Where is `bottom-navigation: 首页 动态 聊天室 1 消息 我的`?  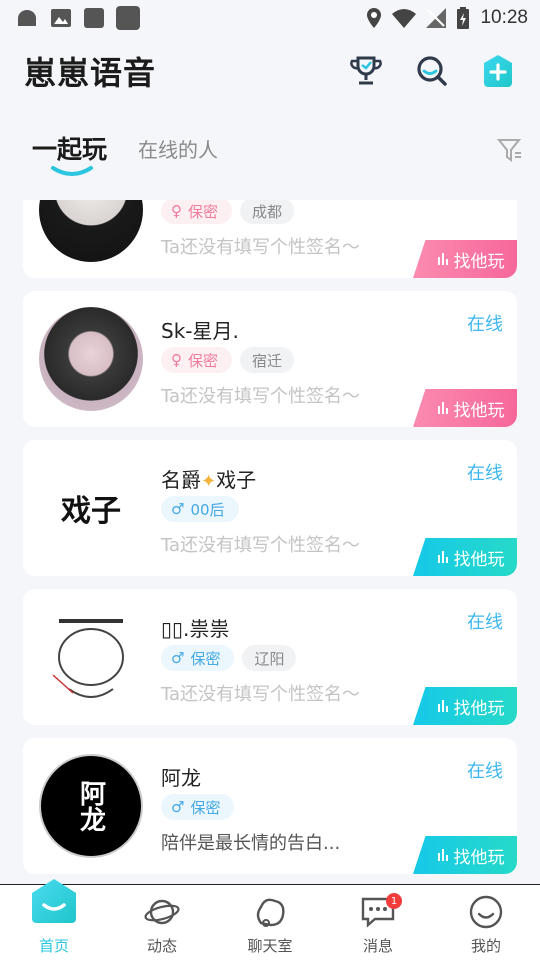
bottom-navigation: 首页 动态 聊天室 1 消息 我的 is located at coordinates (270, 919).